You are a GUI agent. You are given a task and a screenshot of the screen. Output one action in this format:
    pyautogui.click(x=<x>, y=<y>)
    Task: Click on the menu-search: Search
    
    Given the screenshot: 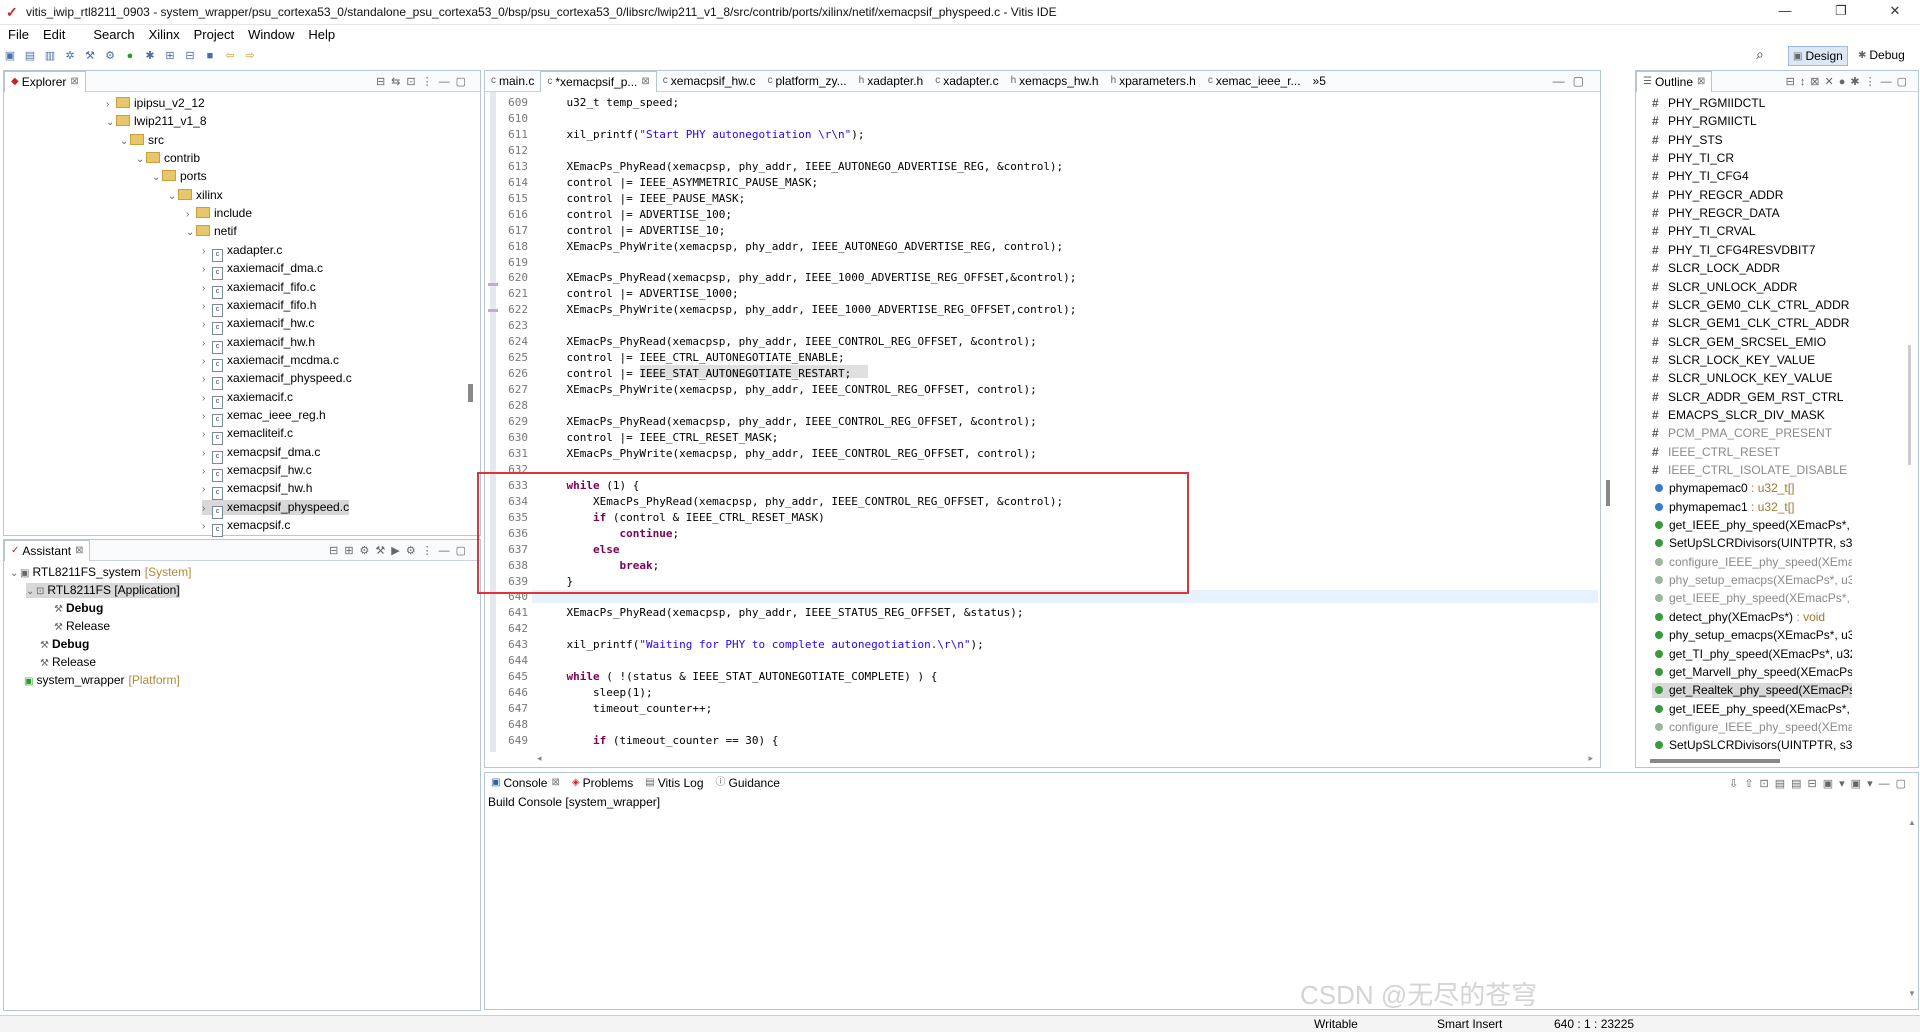 What is the action you would take?
    pyautogui.click(x=113, y=34)
    